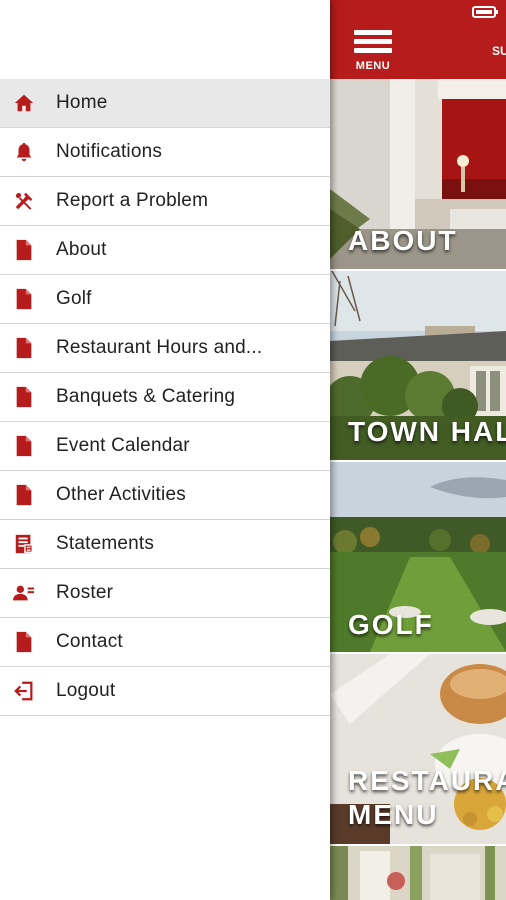 The image size is (506, 900). Describe the element at coordinates (427, 431) in the screenshot. I see `tile-caption: TOWN HAL` at that location.